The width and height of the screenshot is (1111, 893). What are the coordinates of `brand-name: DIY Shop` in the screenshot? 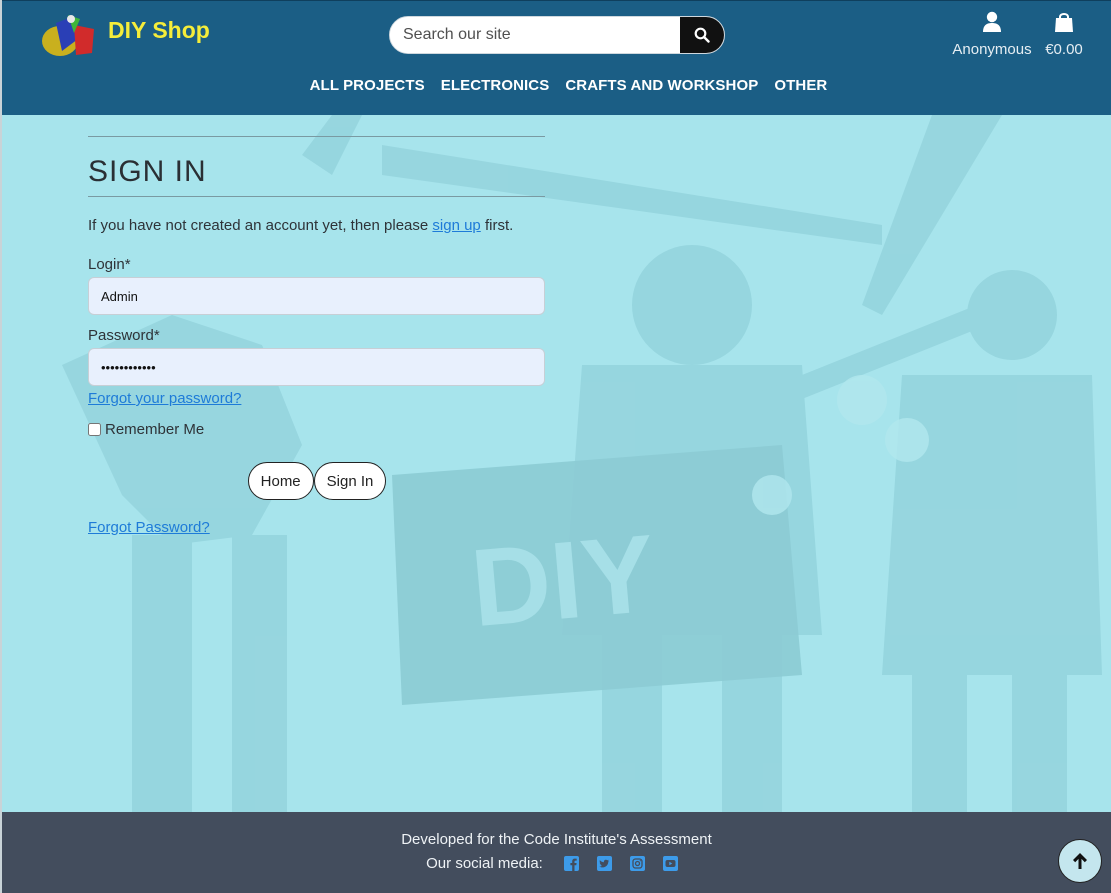 It's located at (159, 30).